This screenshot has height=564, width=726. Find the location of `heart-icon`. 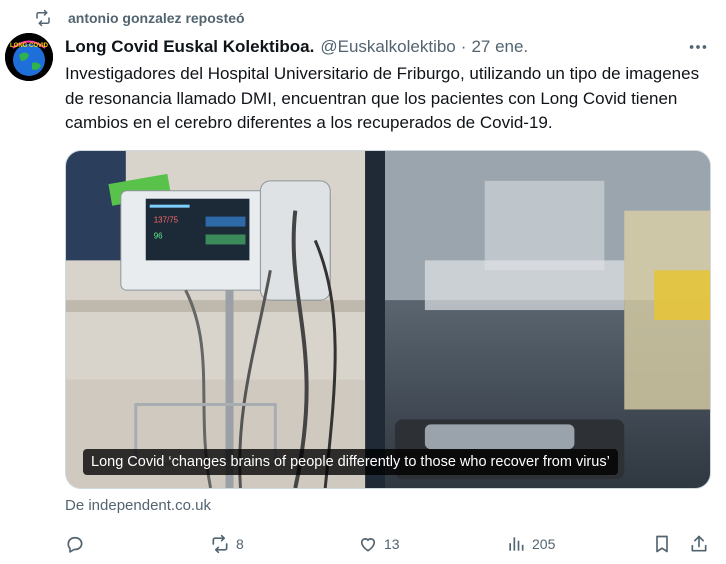

heart-icon is located at coordinates (368, 545).